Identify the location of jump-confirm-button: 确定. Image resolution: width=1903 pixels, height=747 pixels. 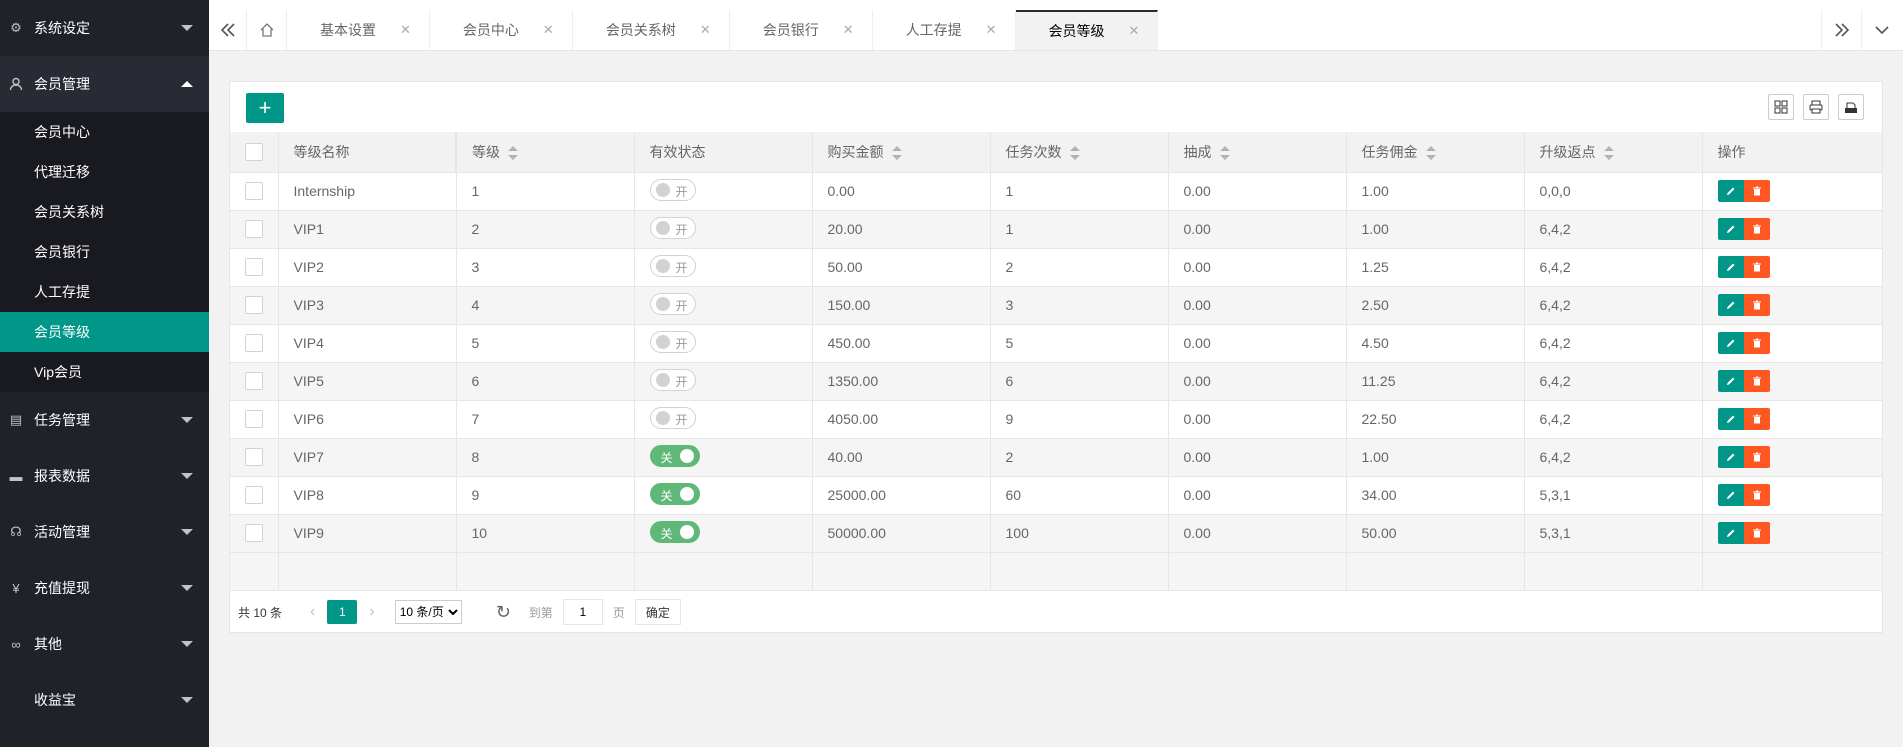
(657, 612).